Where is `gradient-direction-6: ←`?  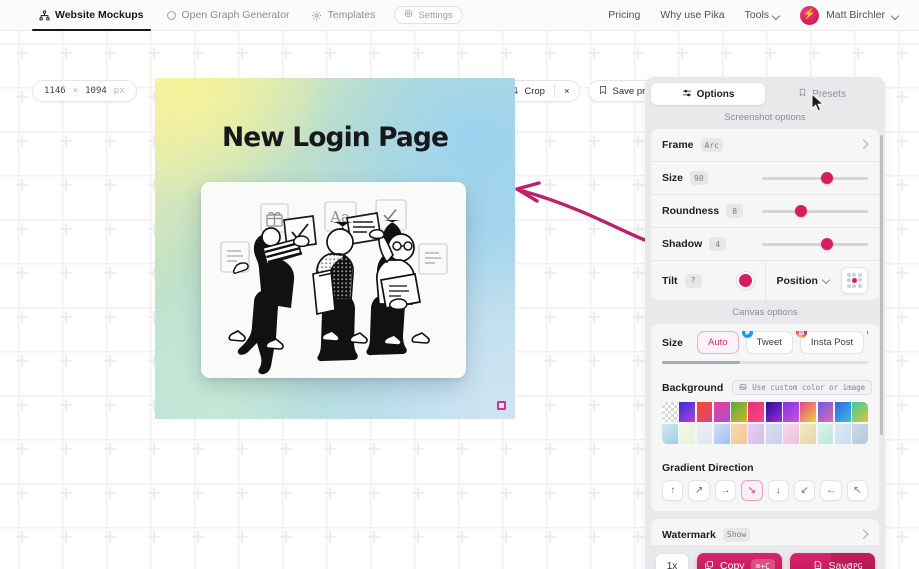
gradient-direction-6: ← is located at coordinates (831, 490).